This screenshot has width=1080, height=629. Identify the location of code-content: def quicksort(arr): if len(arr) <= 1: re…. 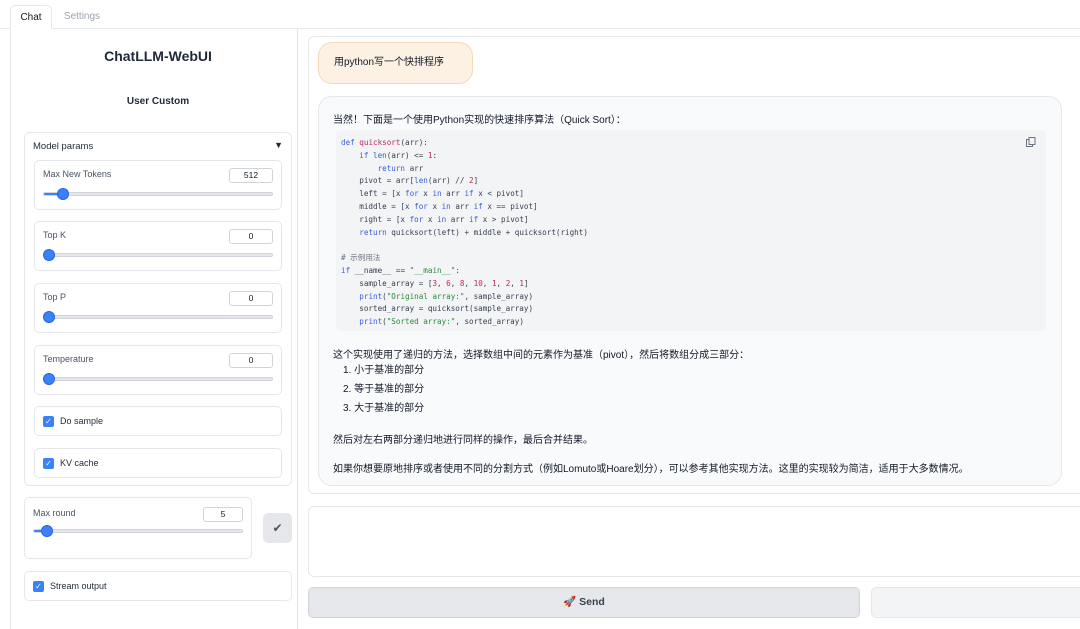
(464, 232).